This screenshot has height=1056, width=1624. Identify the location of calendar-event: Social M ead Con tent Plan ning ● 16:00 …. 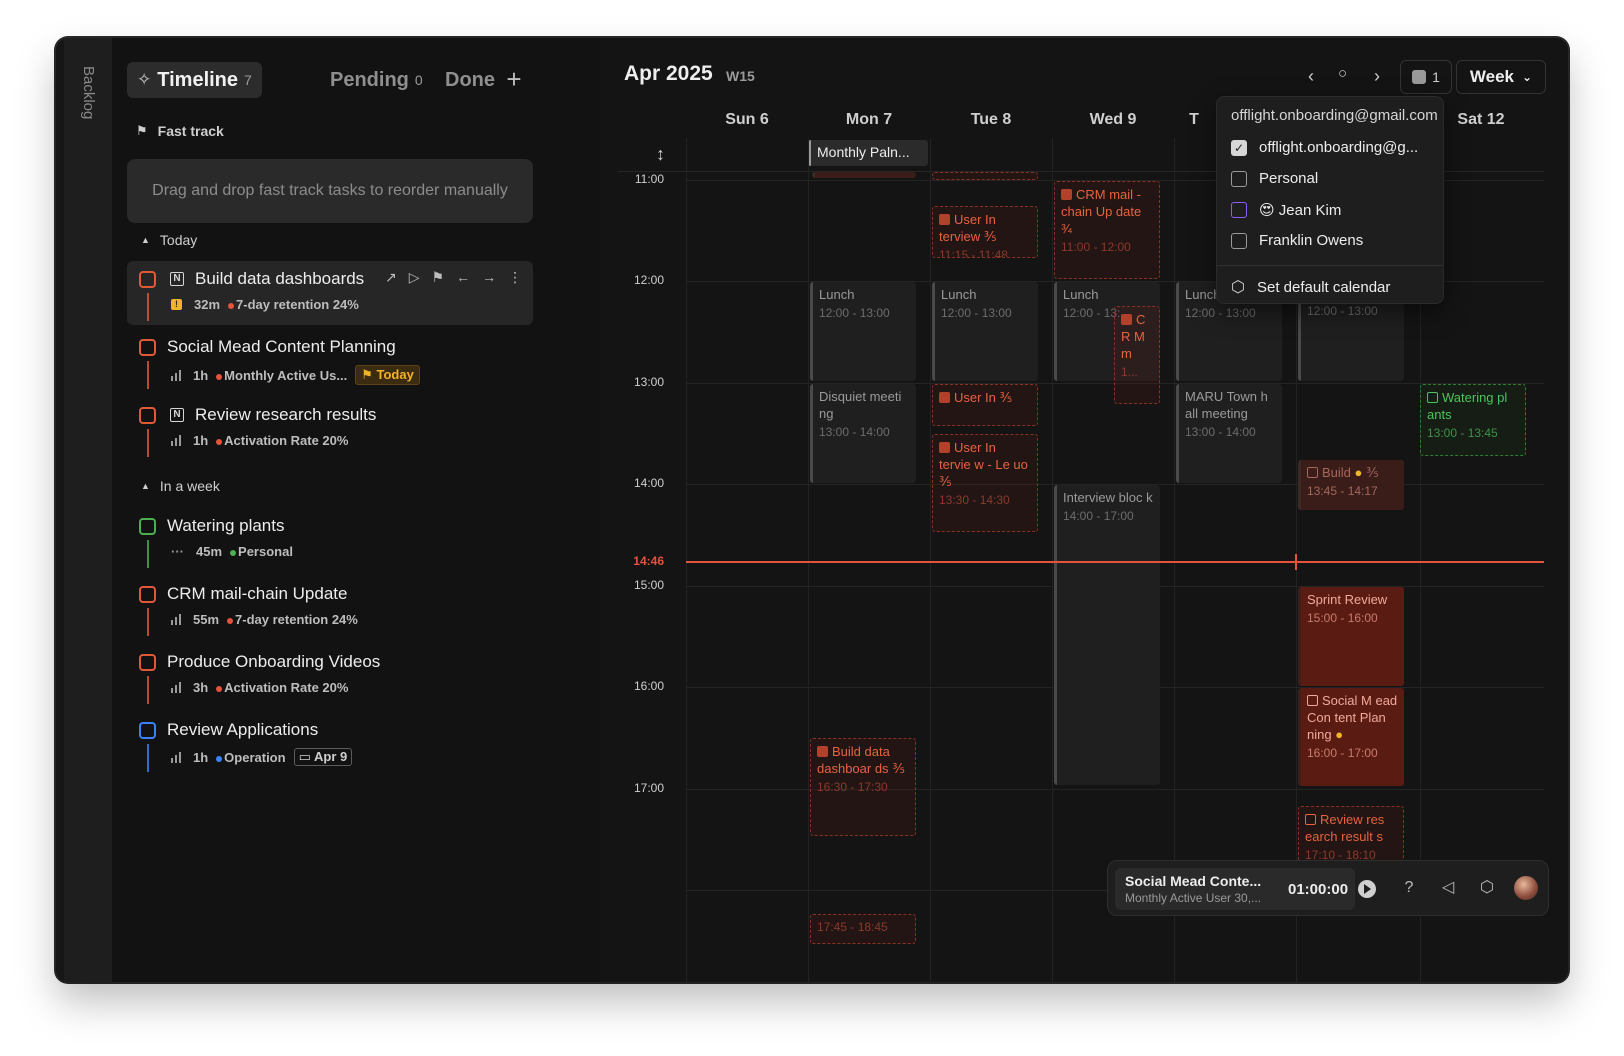
(1351, 737).